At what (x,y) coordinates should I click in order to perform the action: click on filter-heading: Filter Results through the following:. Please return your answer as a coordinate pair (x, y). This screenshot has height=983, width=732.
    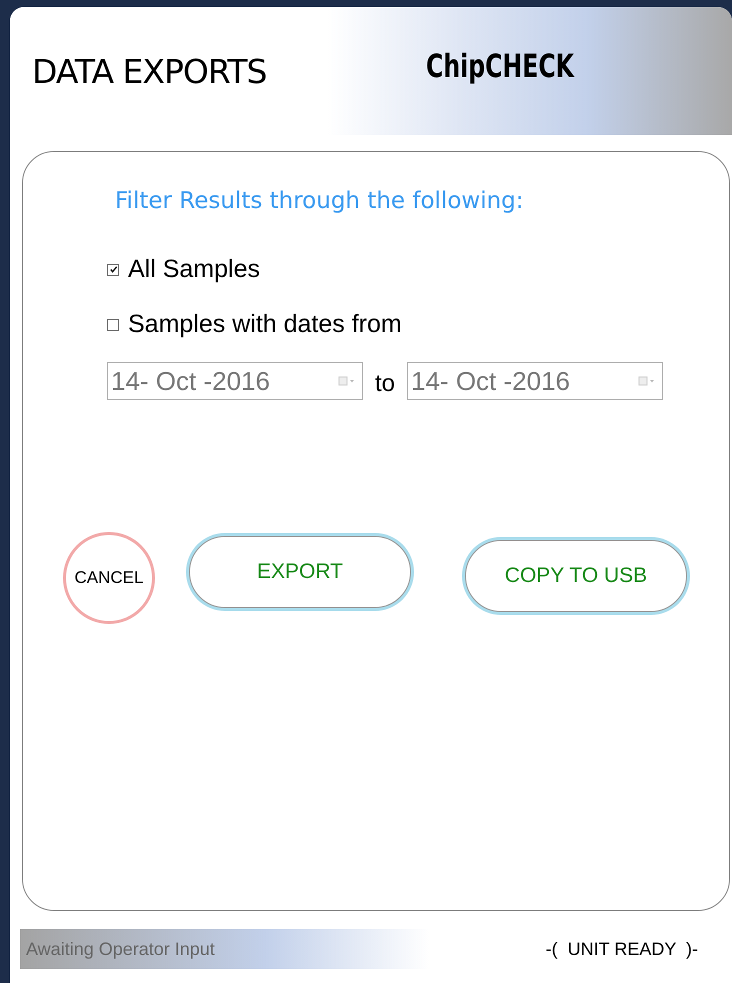
    Looking at the image, I should click on (320, 201).